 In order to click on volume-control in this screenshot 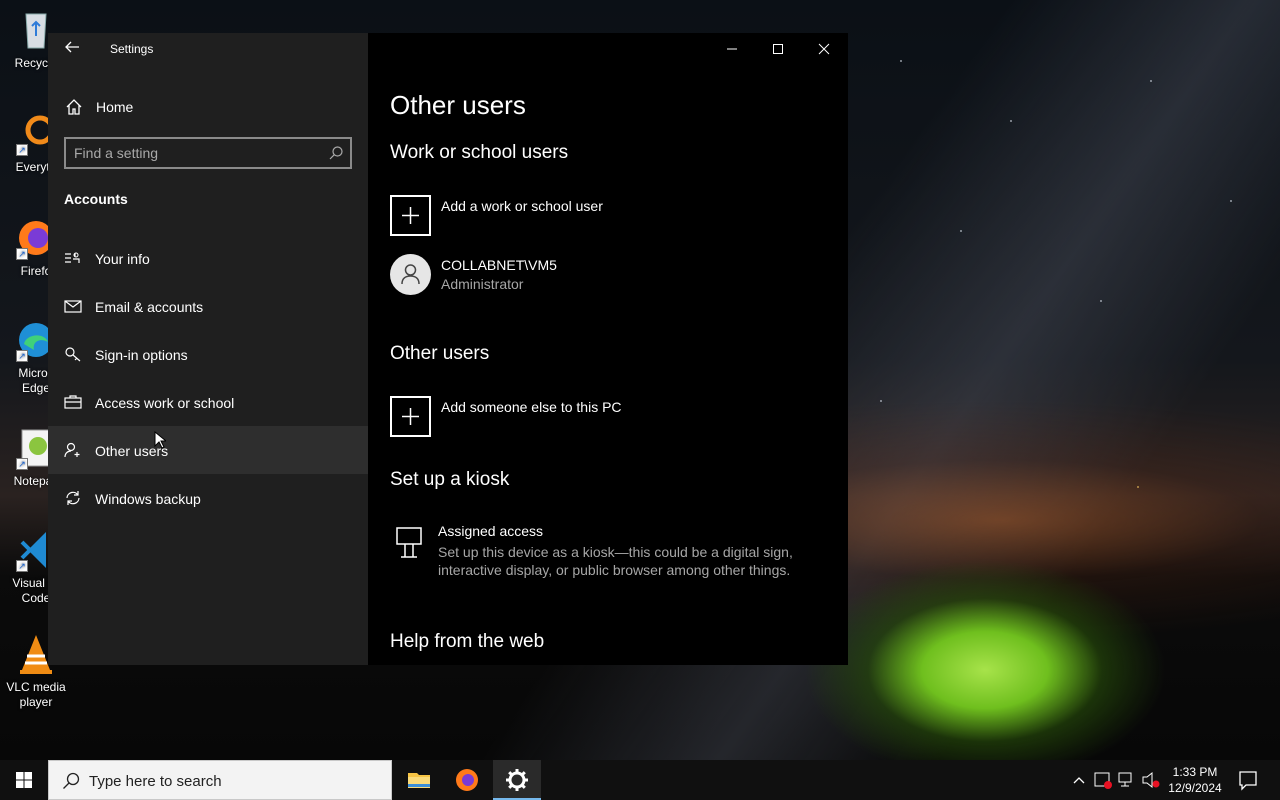, I will do `click(1151, 780)`.